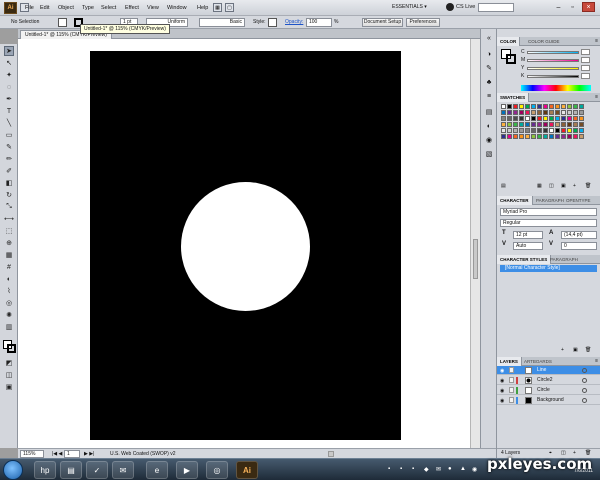 The image size is (600, 480). I want to click on shape-builder-tool-icon: ⊕, so click(9, 243).